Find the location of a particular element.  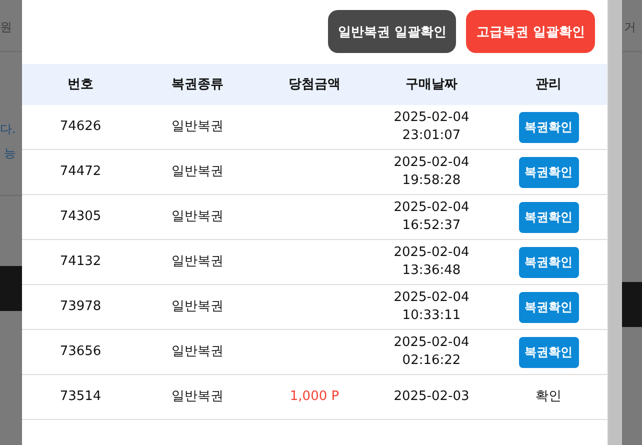

batch-check-button: 고급복권 일괄확인 is located at coordinates (530, 31).